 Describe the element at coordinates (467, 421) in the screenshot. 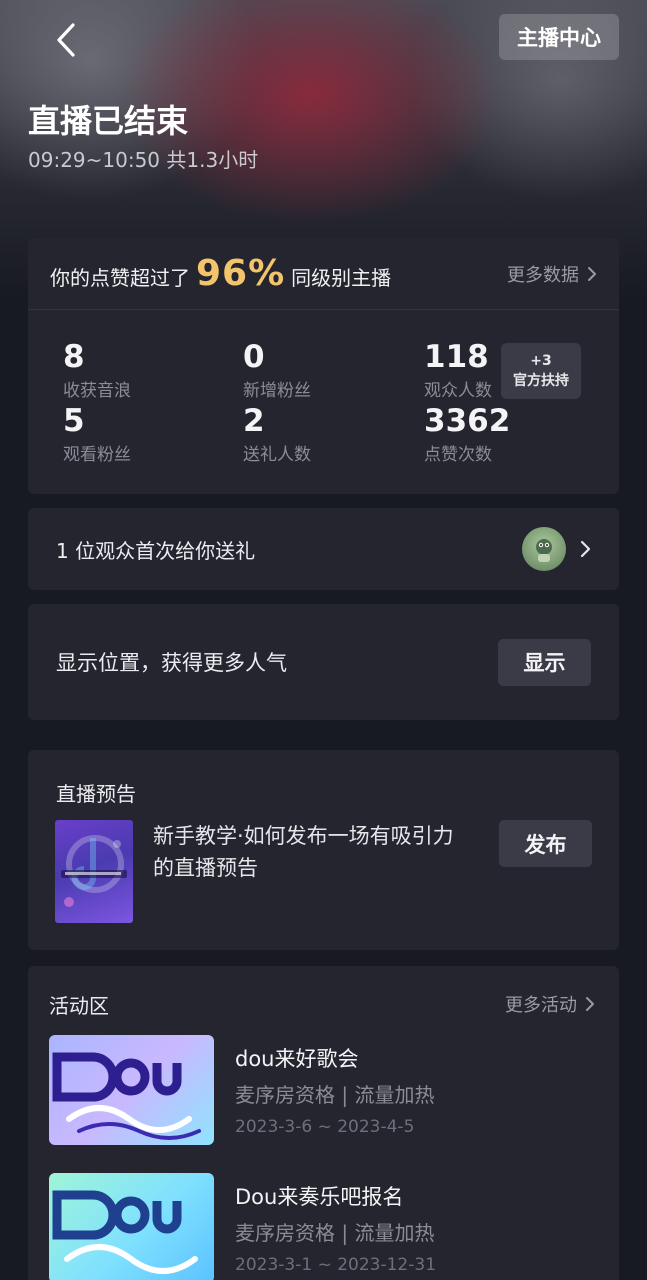

I see `stat-value: 3362` at that location.